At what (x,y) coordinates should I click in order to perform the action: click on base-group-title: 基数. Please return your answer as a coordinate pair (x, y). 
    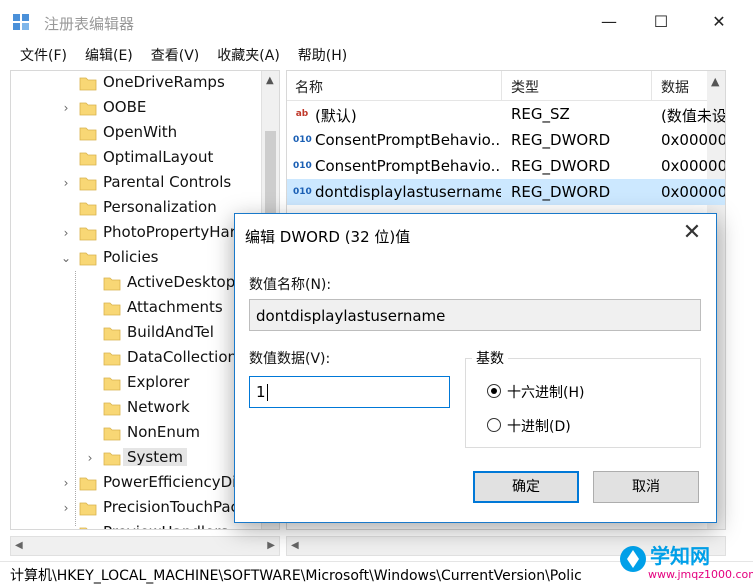
    Looking at the image, I should click on (490, 358).